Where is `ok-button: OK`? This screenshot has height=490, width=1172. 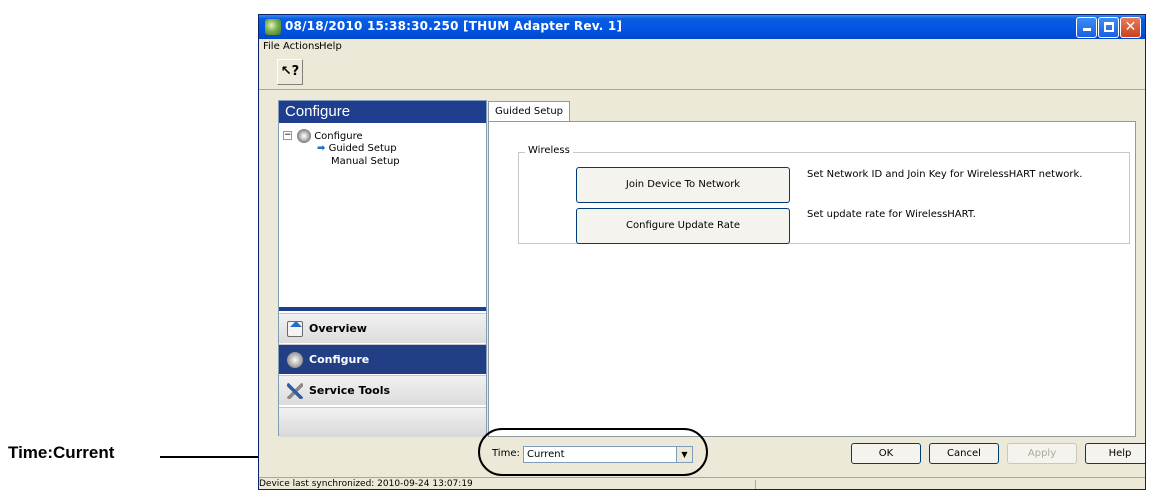 ok-button: OK is located at coordinates (886, 453).